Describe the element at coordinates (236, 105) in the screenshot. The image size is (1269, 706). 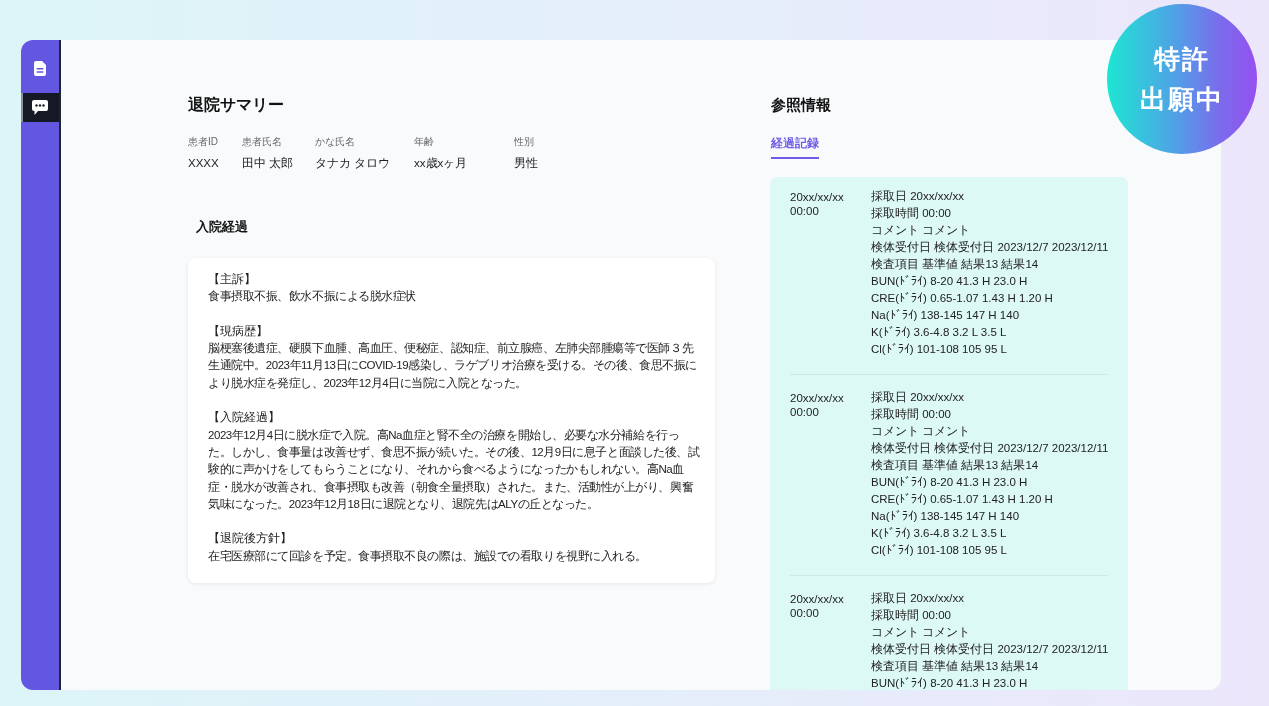
I see `page-title: 退院サマリー` at that location.